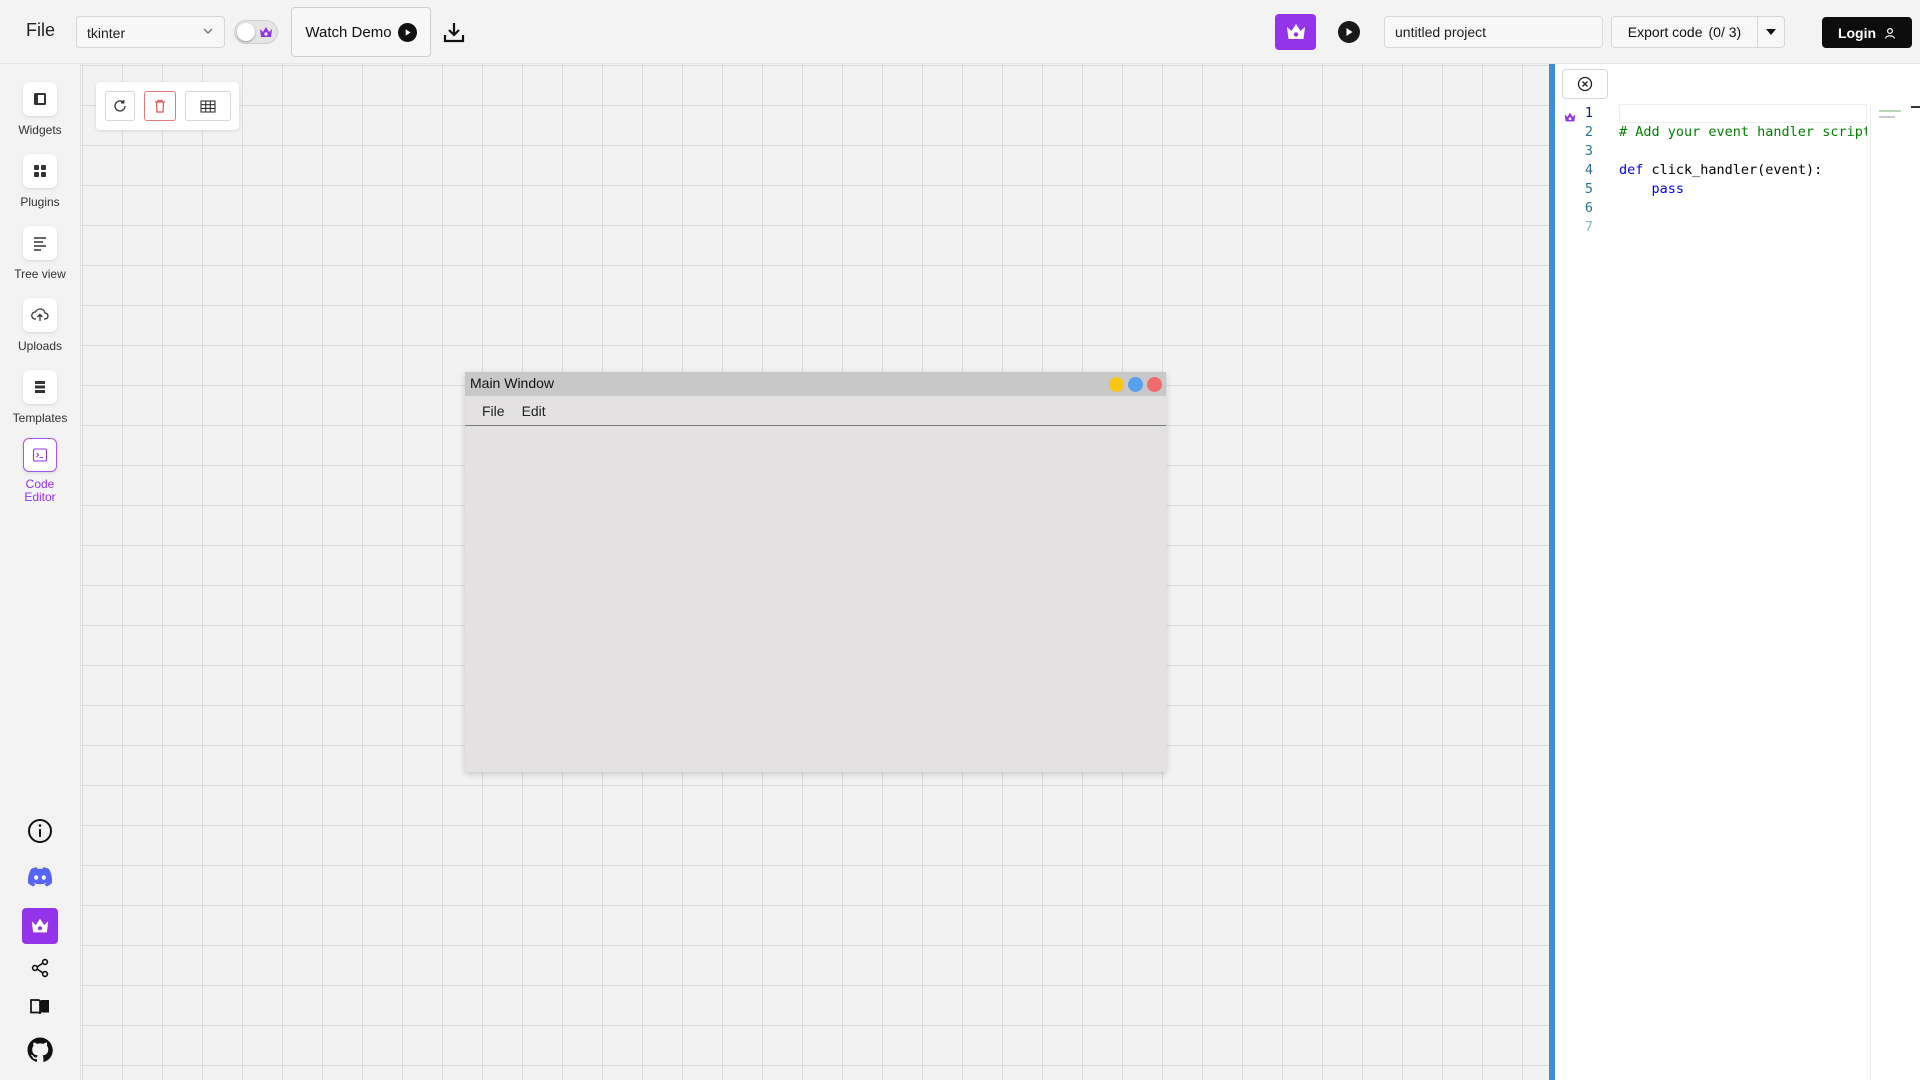 The height and width of the screenshot is (1080, 1920). Describe the element at coordinates (1588, 189) in the screenshot. I see `line-number: 5` at that location.